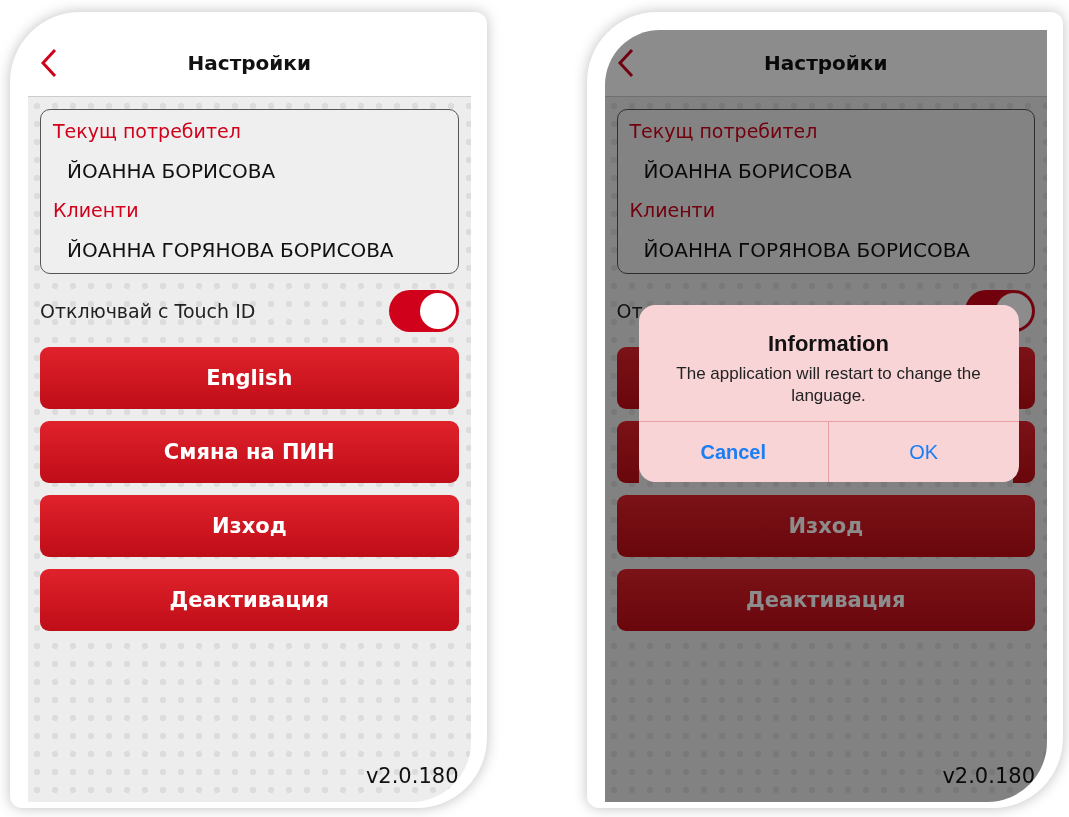  Describe the element at coordinates (733, 452) in the screenshot. I see `cancel-button: Cancel` at that location.